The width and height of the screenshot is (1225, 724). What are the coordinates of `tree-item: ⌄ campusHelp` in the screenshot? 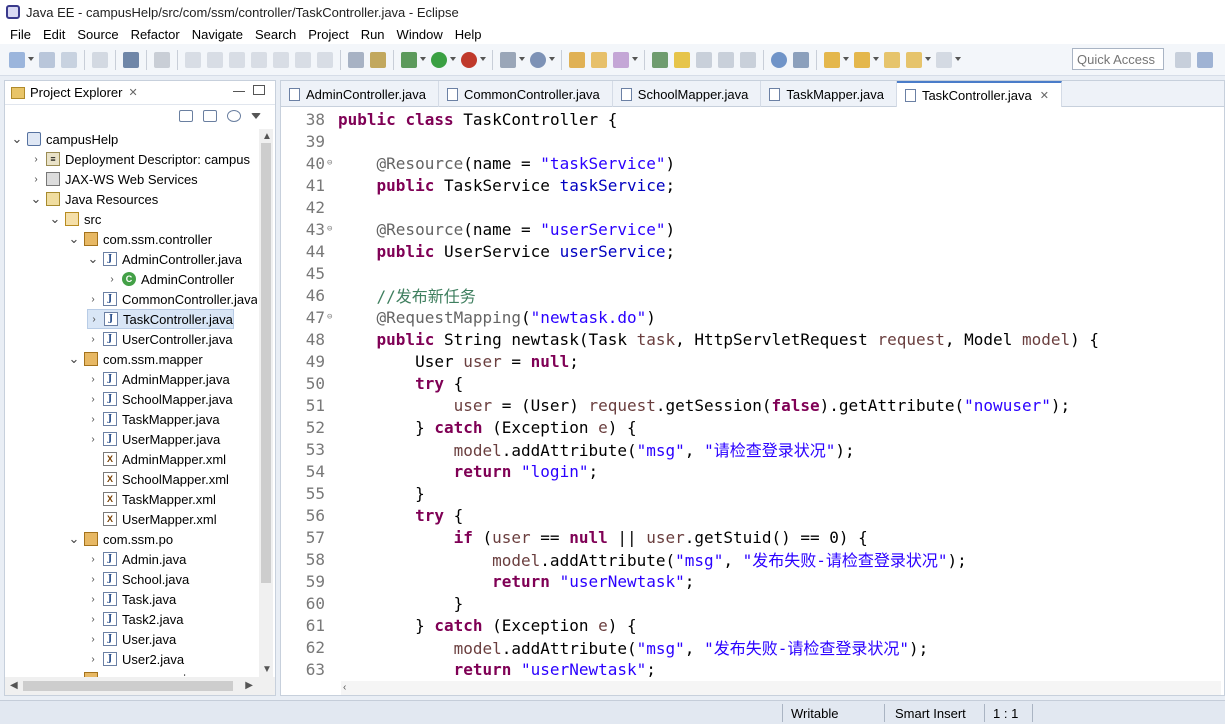 It's located at (65, 139).